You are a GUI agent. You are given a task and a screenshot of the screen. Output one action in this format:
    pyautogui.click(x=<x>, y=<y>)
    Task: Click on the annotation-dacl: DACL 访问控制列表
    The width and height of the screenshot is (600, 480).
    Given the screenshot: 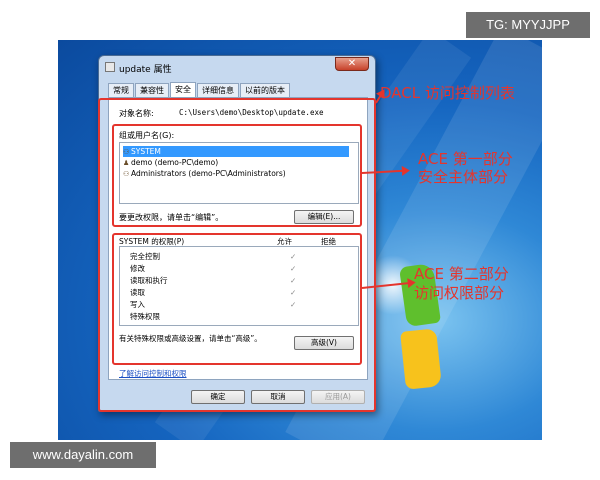 What is the action you would take?
    pyautogui.click(x=447, y=93)
    